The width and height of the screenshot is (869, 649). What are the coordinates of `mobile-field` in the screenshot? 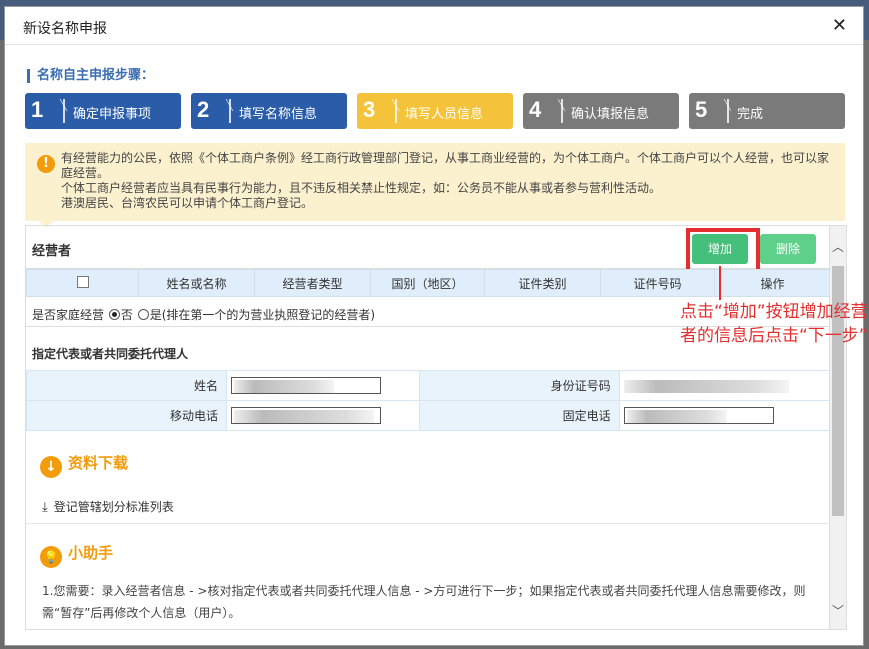 It's located at (306, 415).